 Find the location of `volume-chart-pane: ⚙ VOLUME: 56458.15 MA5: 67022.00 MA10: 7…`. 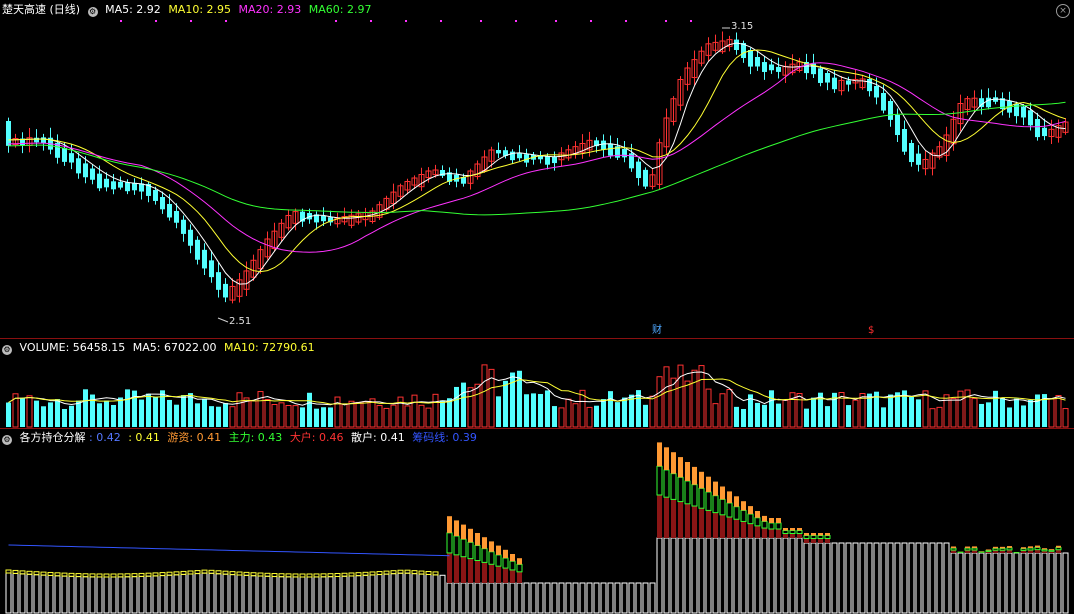

volume-chart-pane: ⚙ VOLUME: 56458.15 MA5: 67022.00 MA10: 7… is located at coordinates (537, 383).